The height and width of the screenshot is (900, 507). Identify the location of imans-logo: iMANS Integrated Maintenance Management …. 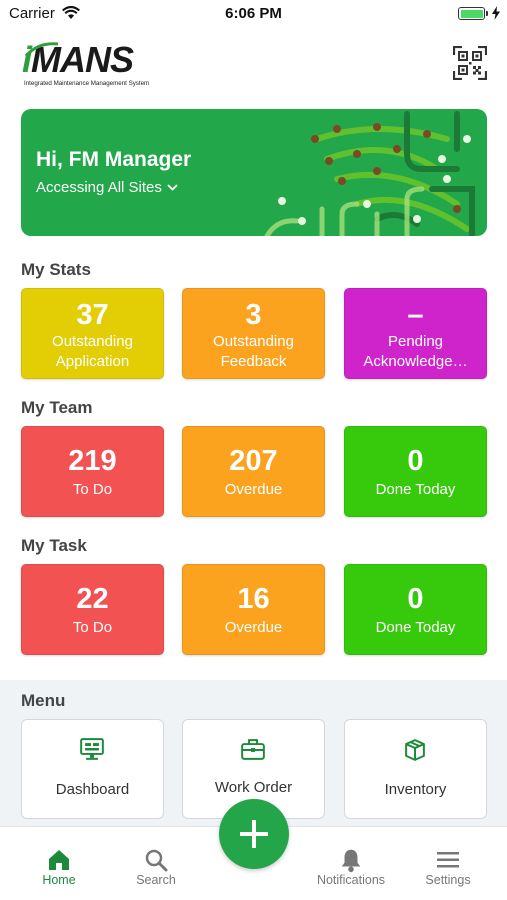
(102, 64).